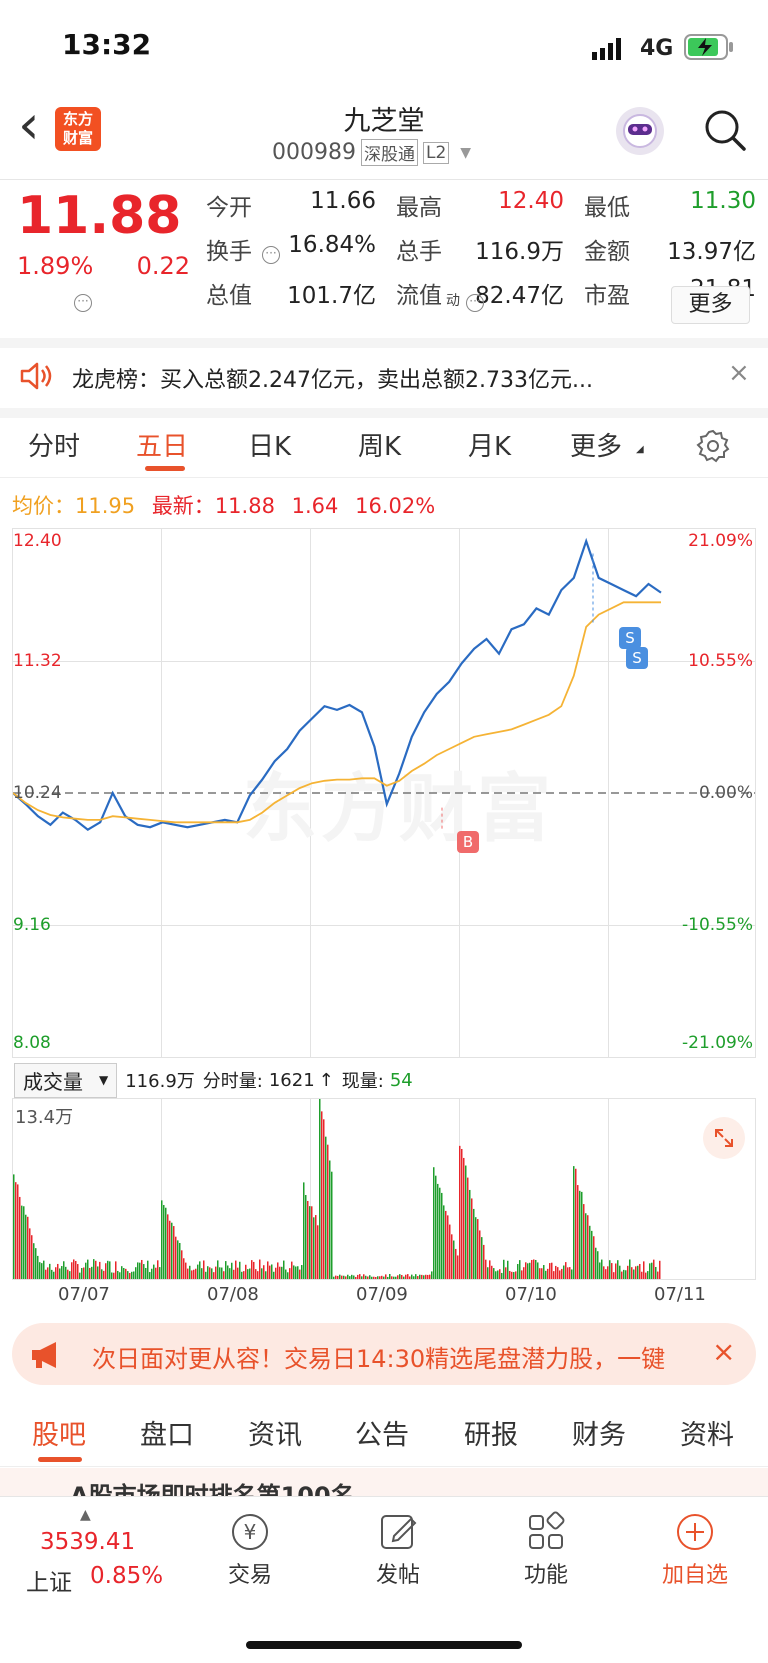 The image size is (768, 1663). I want to click on content-tab-4: 研报, so click(491, 1432).